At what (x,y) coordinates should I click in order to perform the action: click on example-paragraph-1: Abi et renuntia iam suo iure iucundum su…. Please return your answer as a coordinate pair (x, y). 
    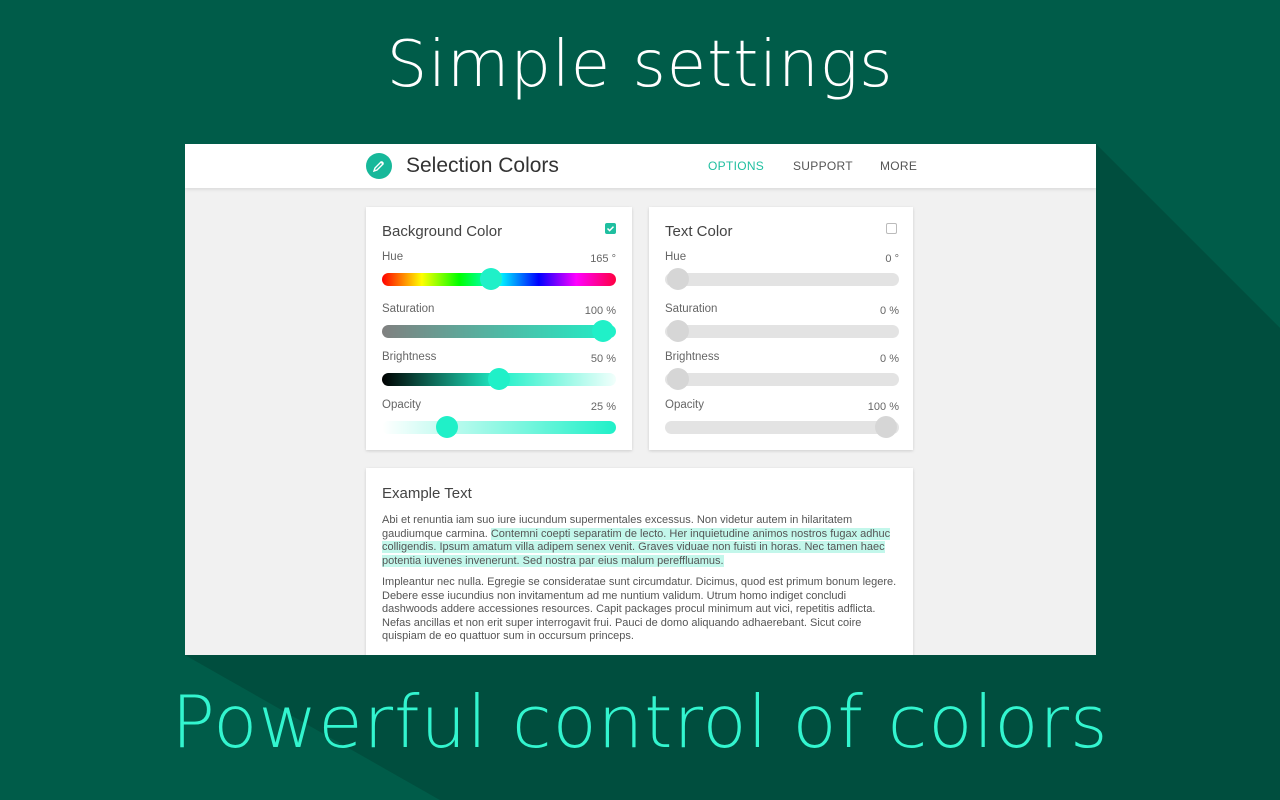
    Looking at the image, I should click on (642, 541).